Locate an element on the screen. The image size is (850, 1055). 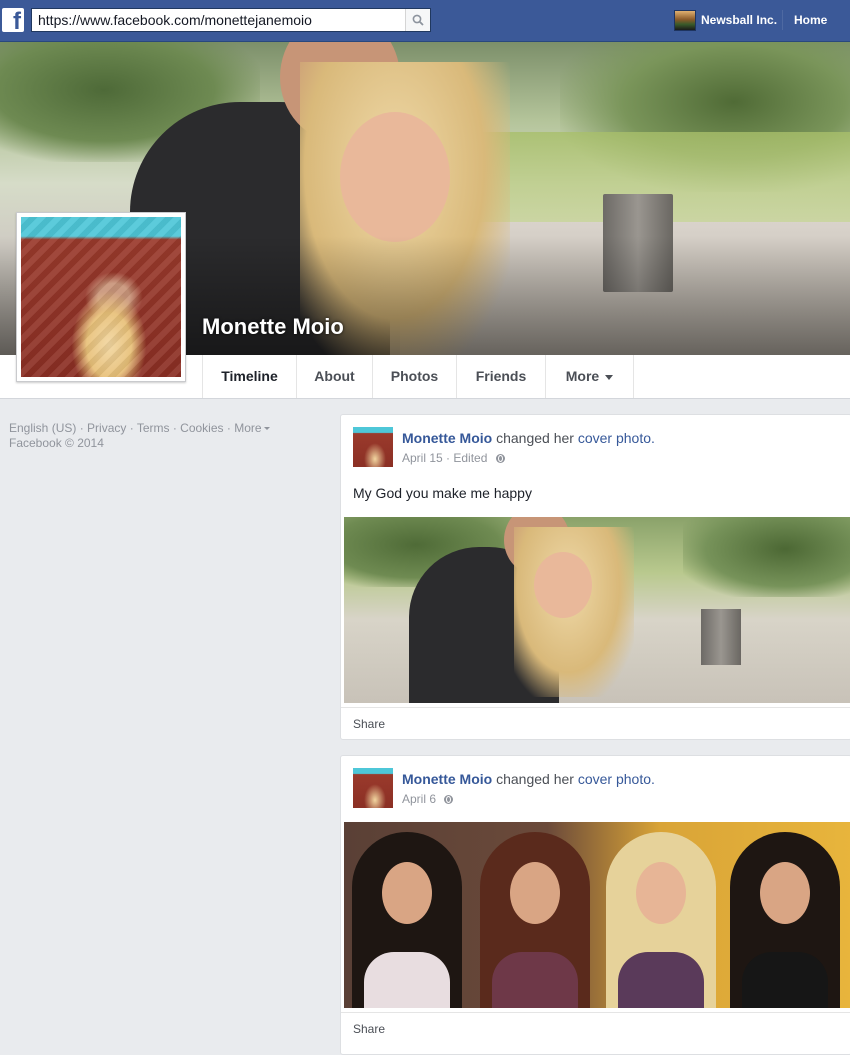
tab-more: More is located at coordinates (590, 376).